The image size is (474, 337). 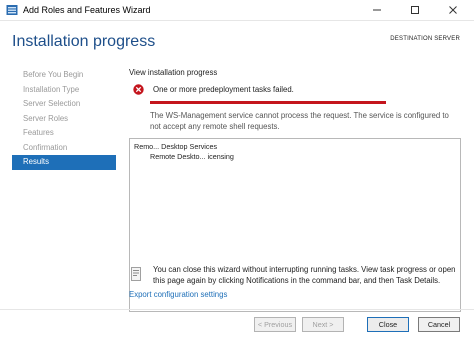 What do you see at coordinates (223, 89) in the screenshot?
I see `error-message: One or more predeployment tasks failed.` at bounding box center [223, 89].